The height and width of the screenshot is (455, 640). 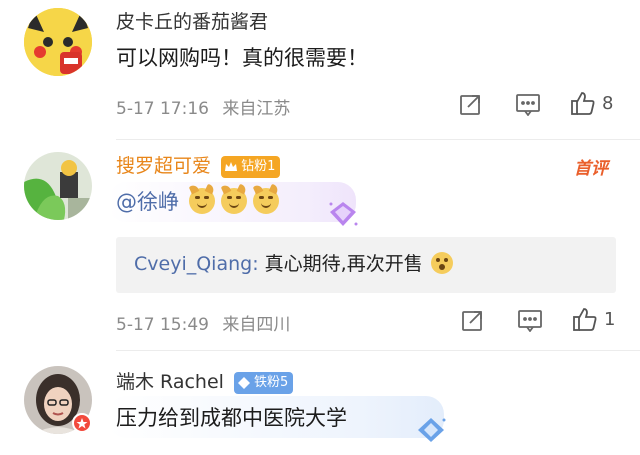 What do you see at coordinates (147, 202) in the screenshot?
I see `mention-link: @徐峥` at bounding box center [147, 202].